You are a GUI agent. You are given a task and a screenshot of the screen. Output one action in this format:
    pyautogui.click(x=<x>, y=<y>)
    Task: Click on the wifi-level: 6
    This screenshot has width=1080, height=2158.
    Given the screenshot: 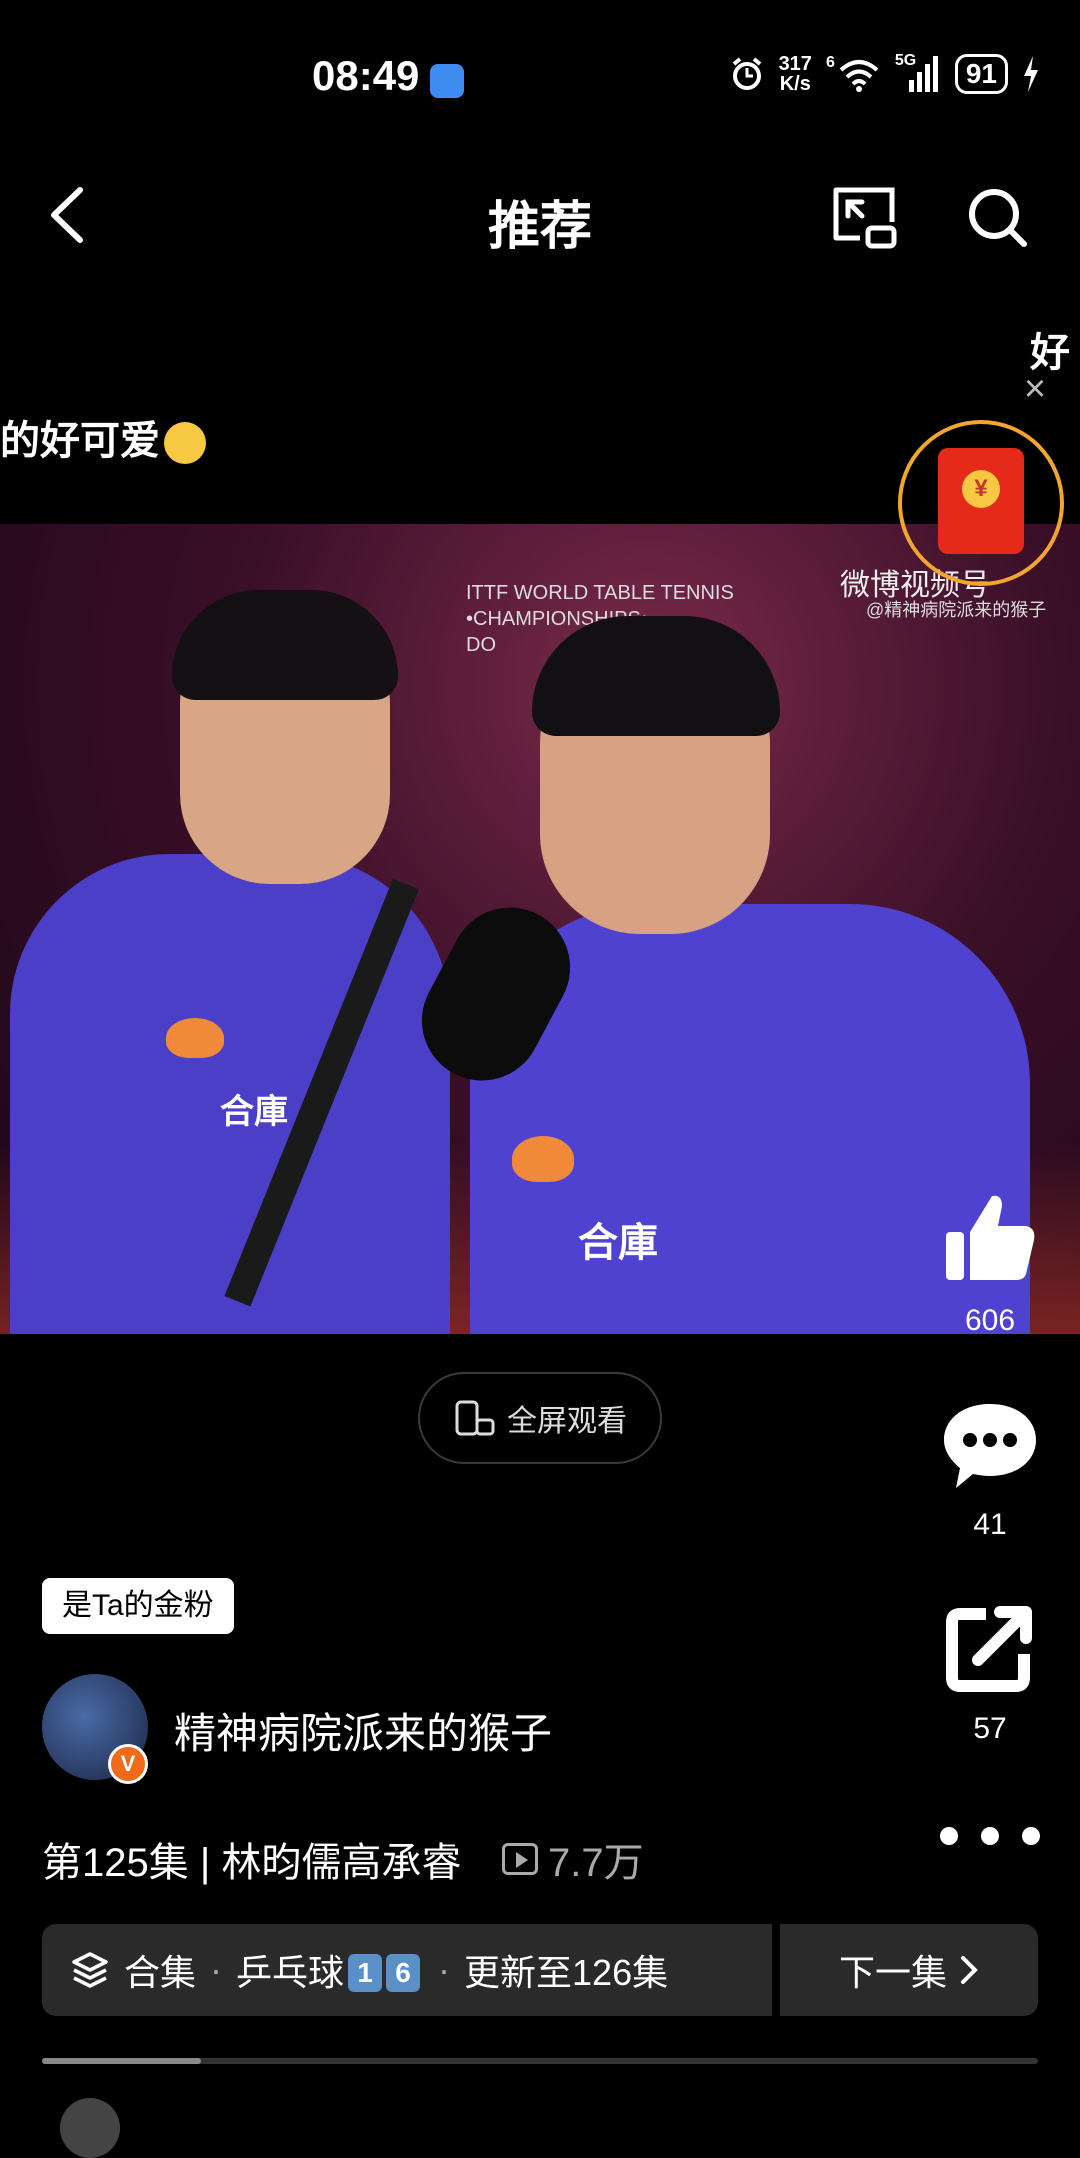 What is the action you would take?
    pyautogui.click(x=830, y=62)
    